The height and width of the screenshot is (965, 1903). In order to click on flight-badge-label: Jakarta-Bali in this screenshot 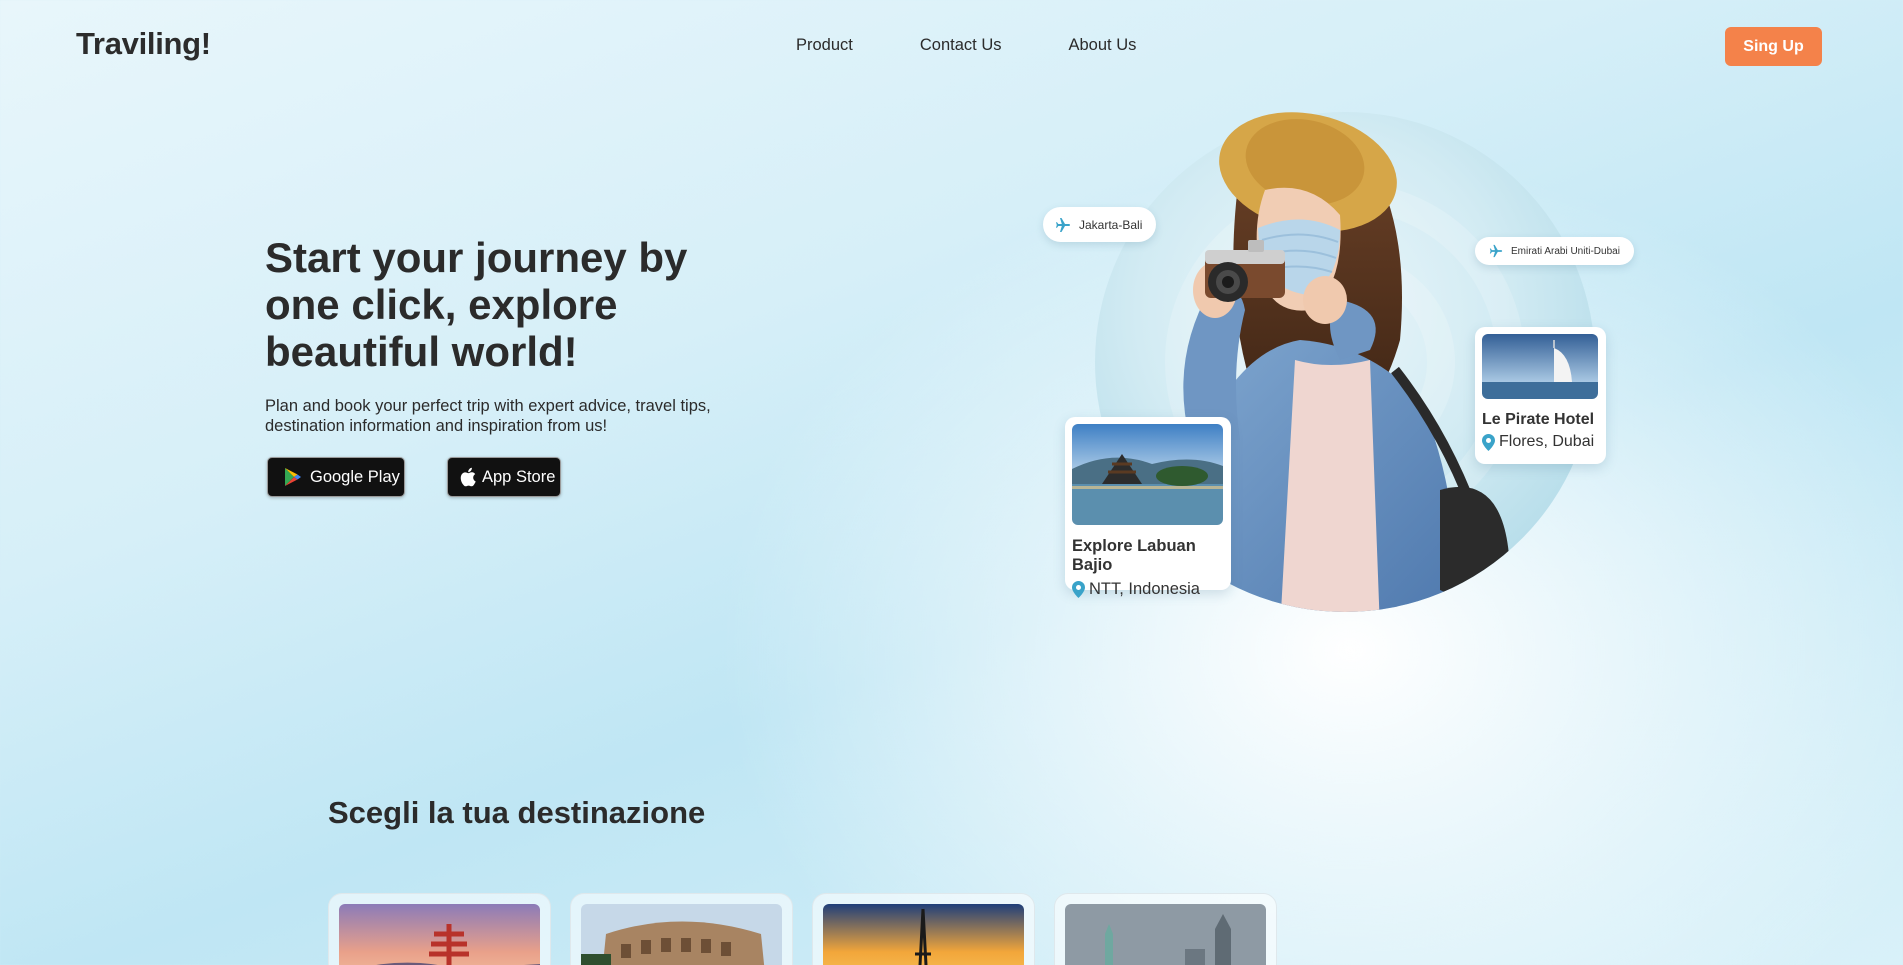, I will do `click(1111, 224)`.